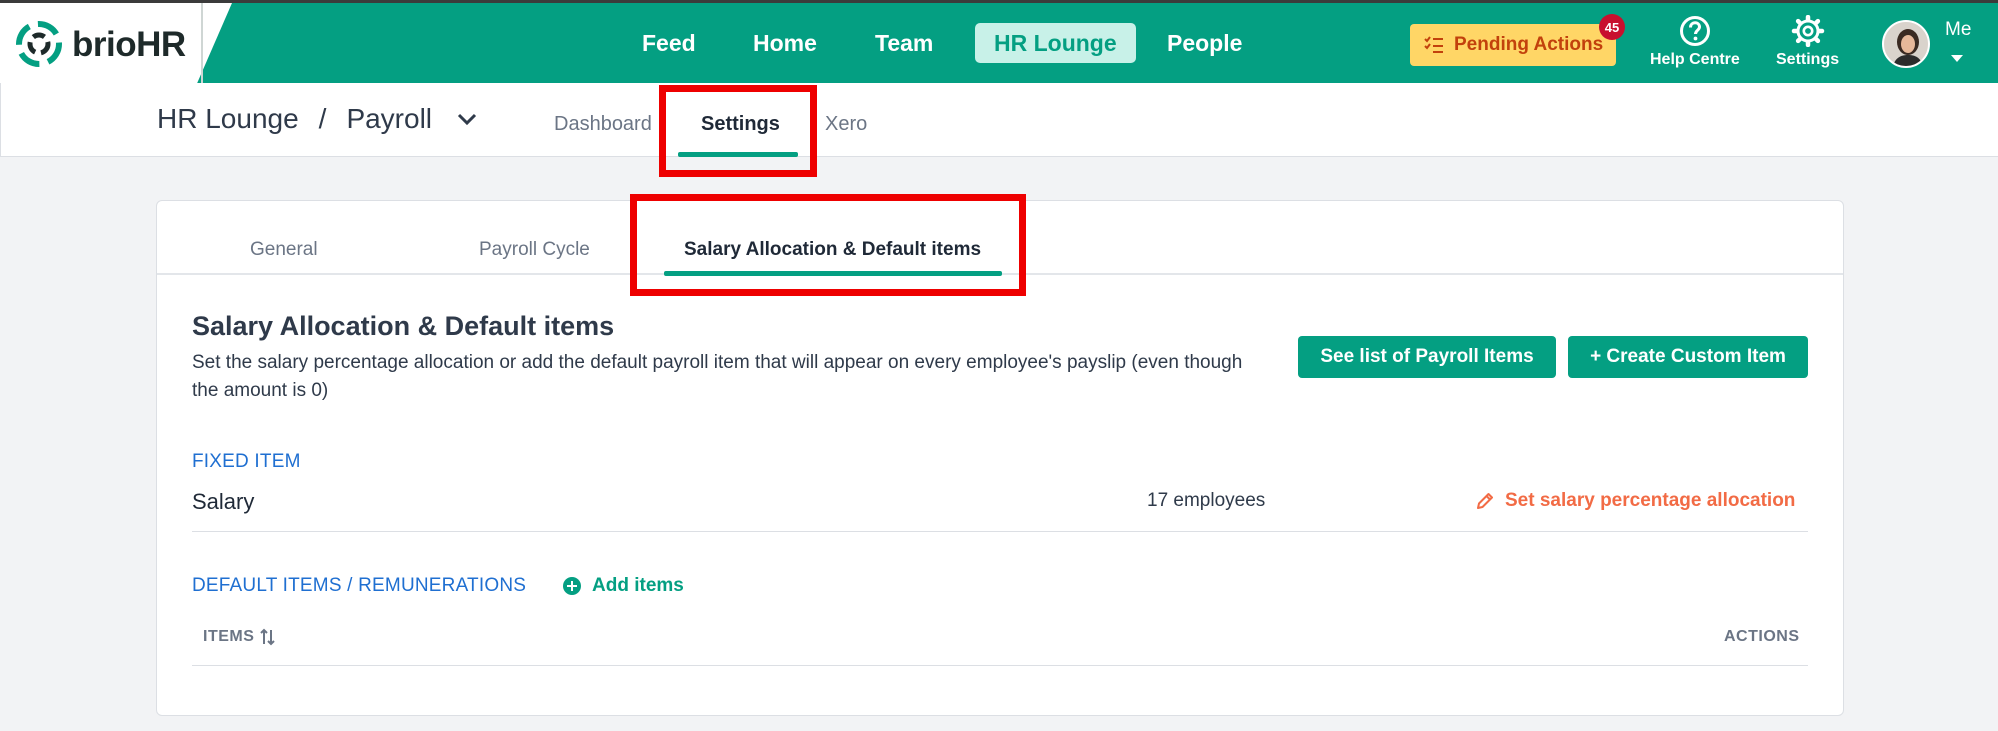 This screenshot has height=731, width=1998. Describe the element at coordinates (1204, 43) in the screenshot. I see `nav-people: People` at that location.